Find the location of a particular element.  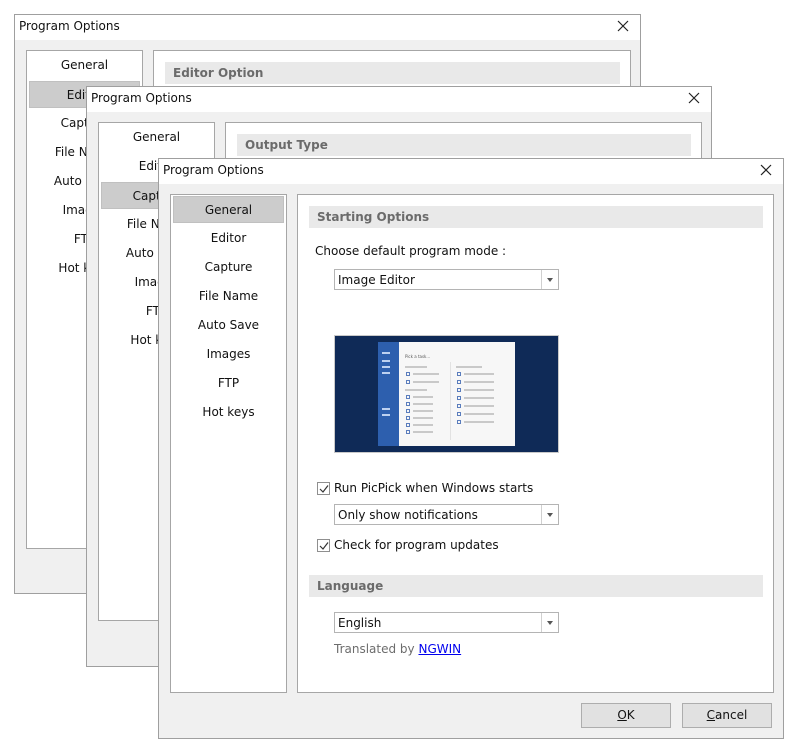

default-mode-value: Image Editor is located at coordinates (376, 280).